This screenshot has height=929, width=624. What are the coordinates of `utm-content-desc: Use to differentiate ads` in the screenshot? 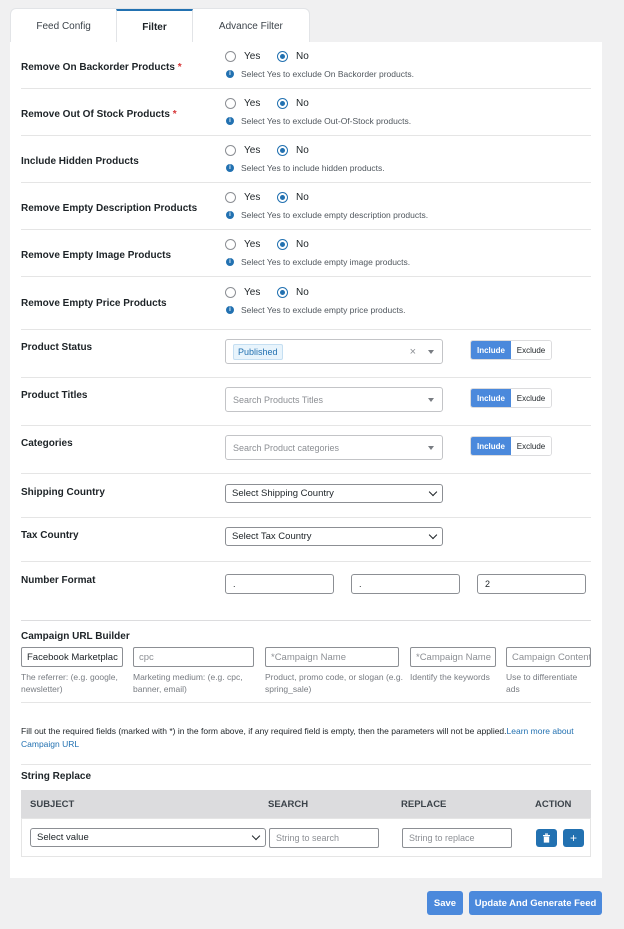 It's located at (542, 683).